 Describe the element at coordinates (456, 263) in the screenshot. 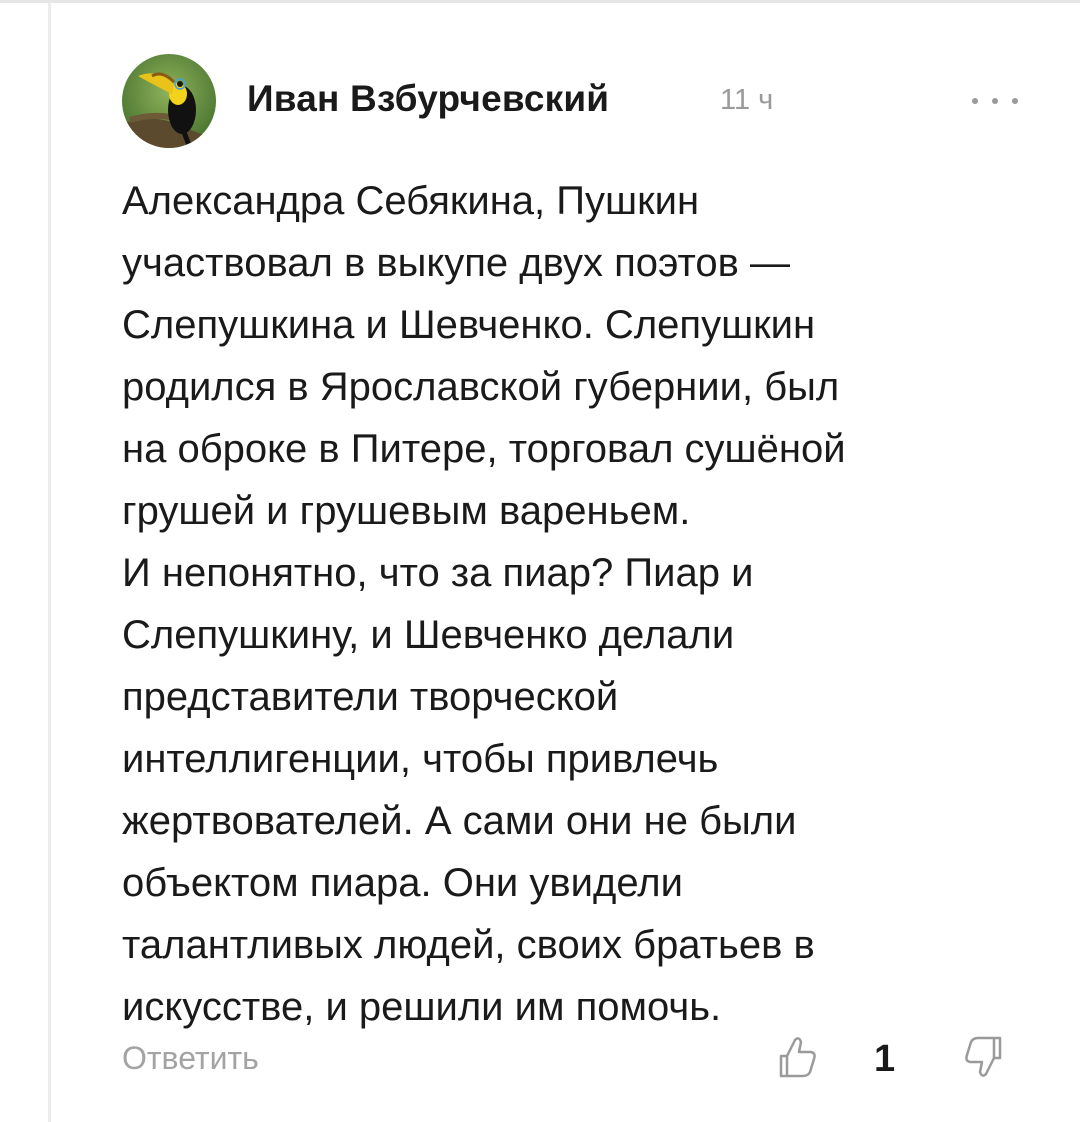

I see `comment-text-line: участвовал в выкупе двух поэтов —` at that location.